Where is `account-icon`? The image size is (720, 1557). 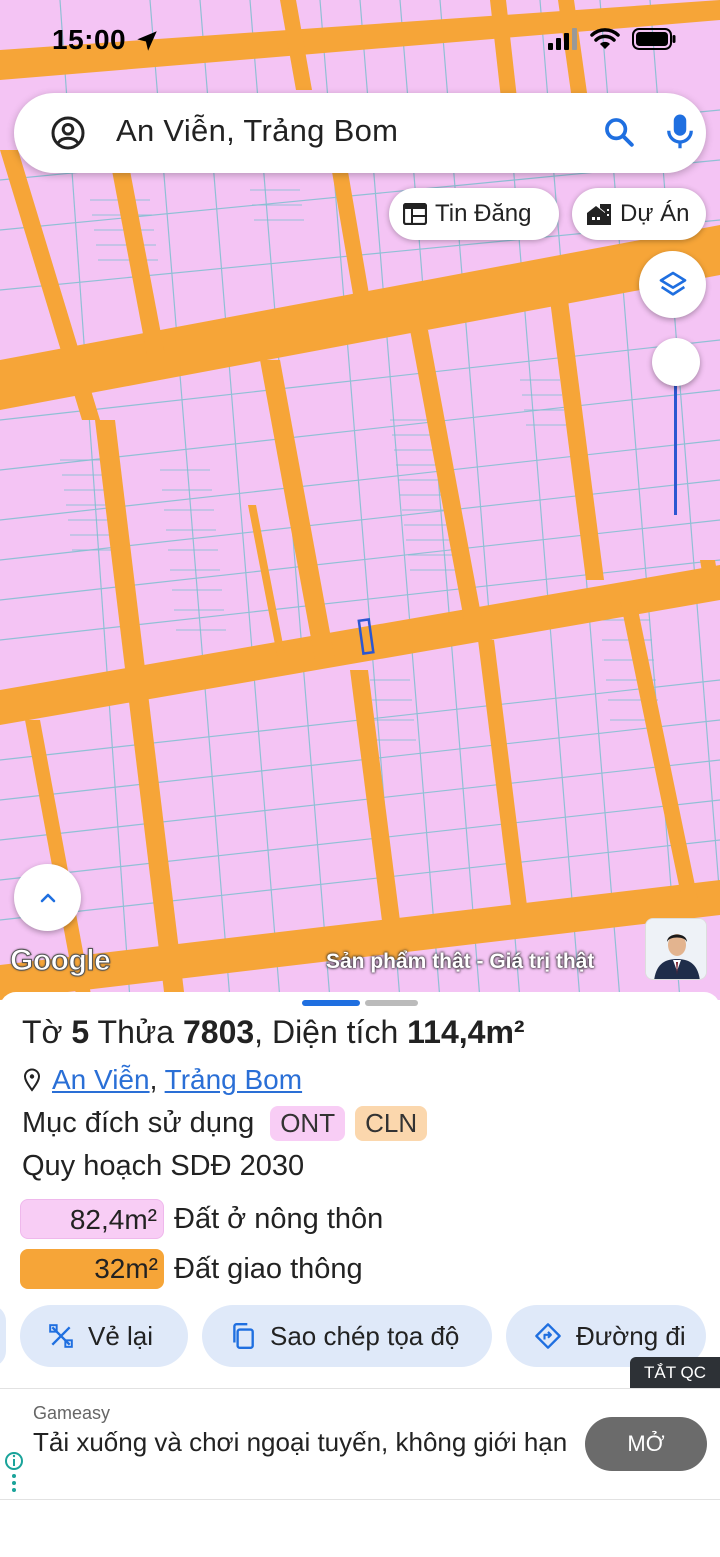 account-icon is located at coordinates (68, 133).